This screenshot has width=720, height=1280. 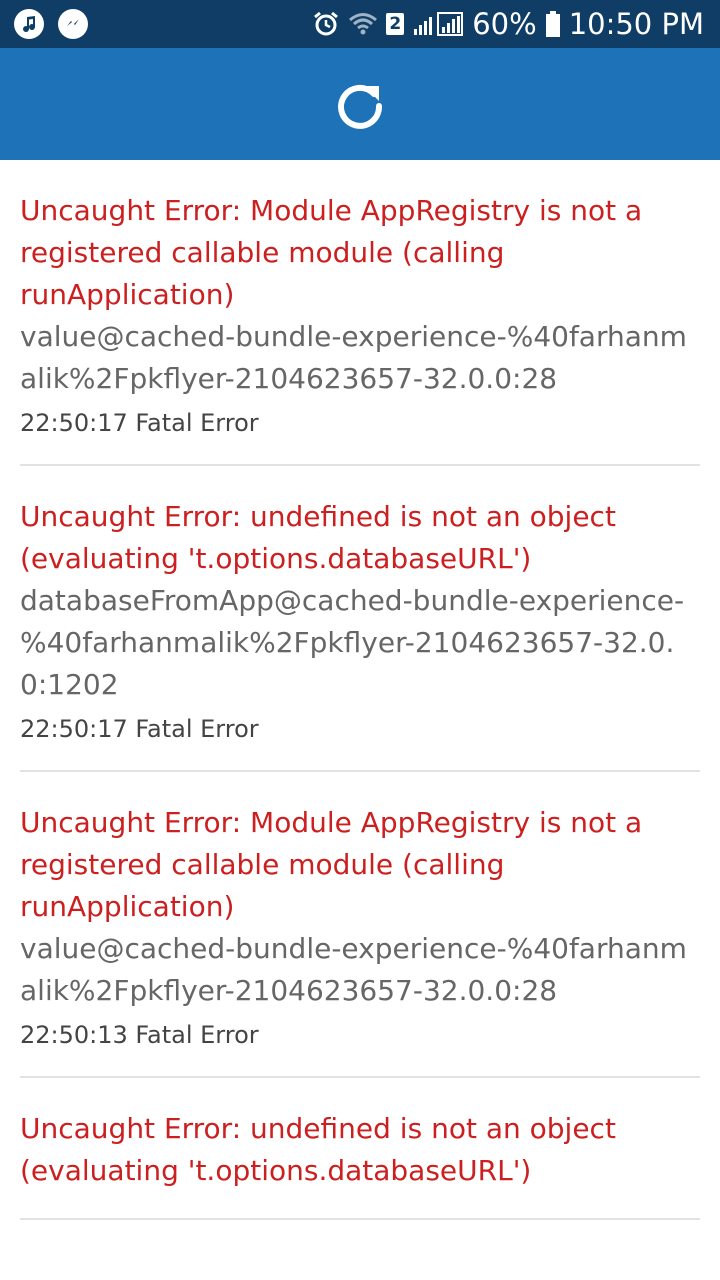 I want to click on status-bar-right: 2 60% 10:50 PM, so click(x=508, y=24).